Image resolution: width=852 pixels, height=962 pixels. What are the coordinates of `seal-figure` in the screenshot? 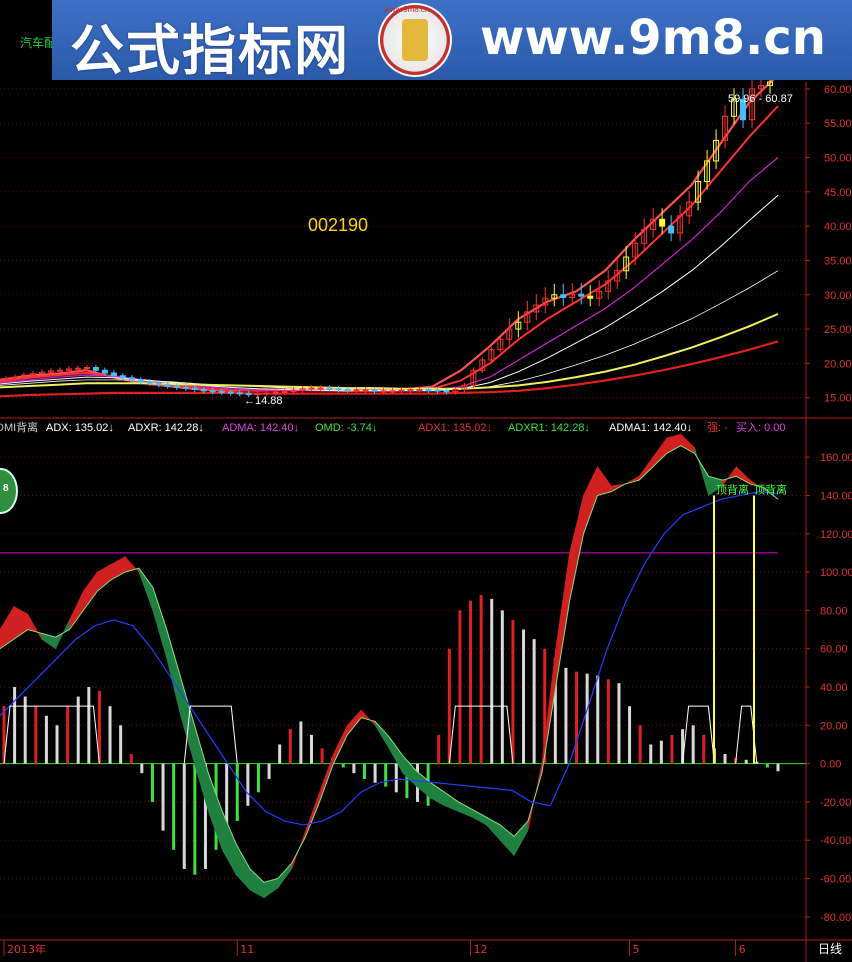 It's located at (415, 40).